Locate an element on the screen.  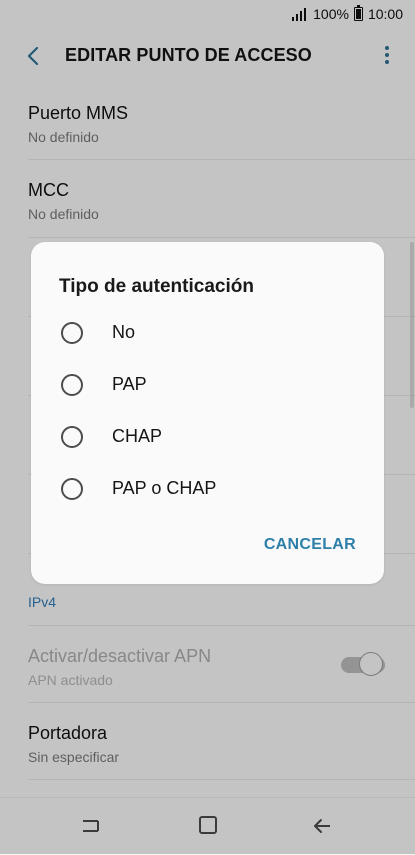
option-no: No is located at coordinates (207, 334).